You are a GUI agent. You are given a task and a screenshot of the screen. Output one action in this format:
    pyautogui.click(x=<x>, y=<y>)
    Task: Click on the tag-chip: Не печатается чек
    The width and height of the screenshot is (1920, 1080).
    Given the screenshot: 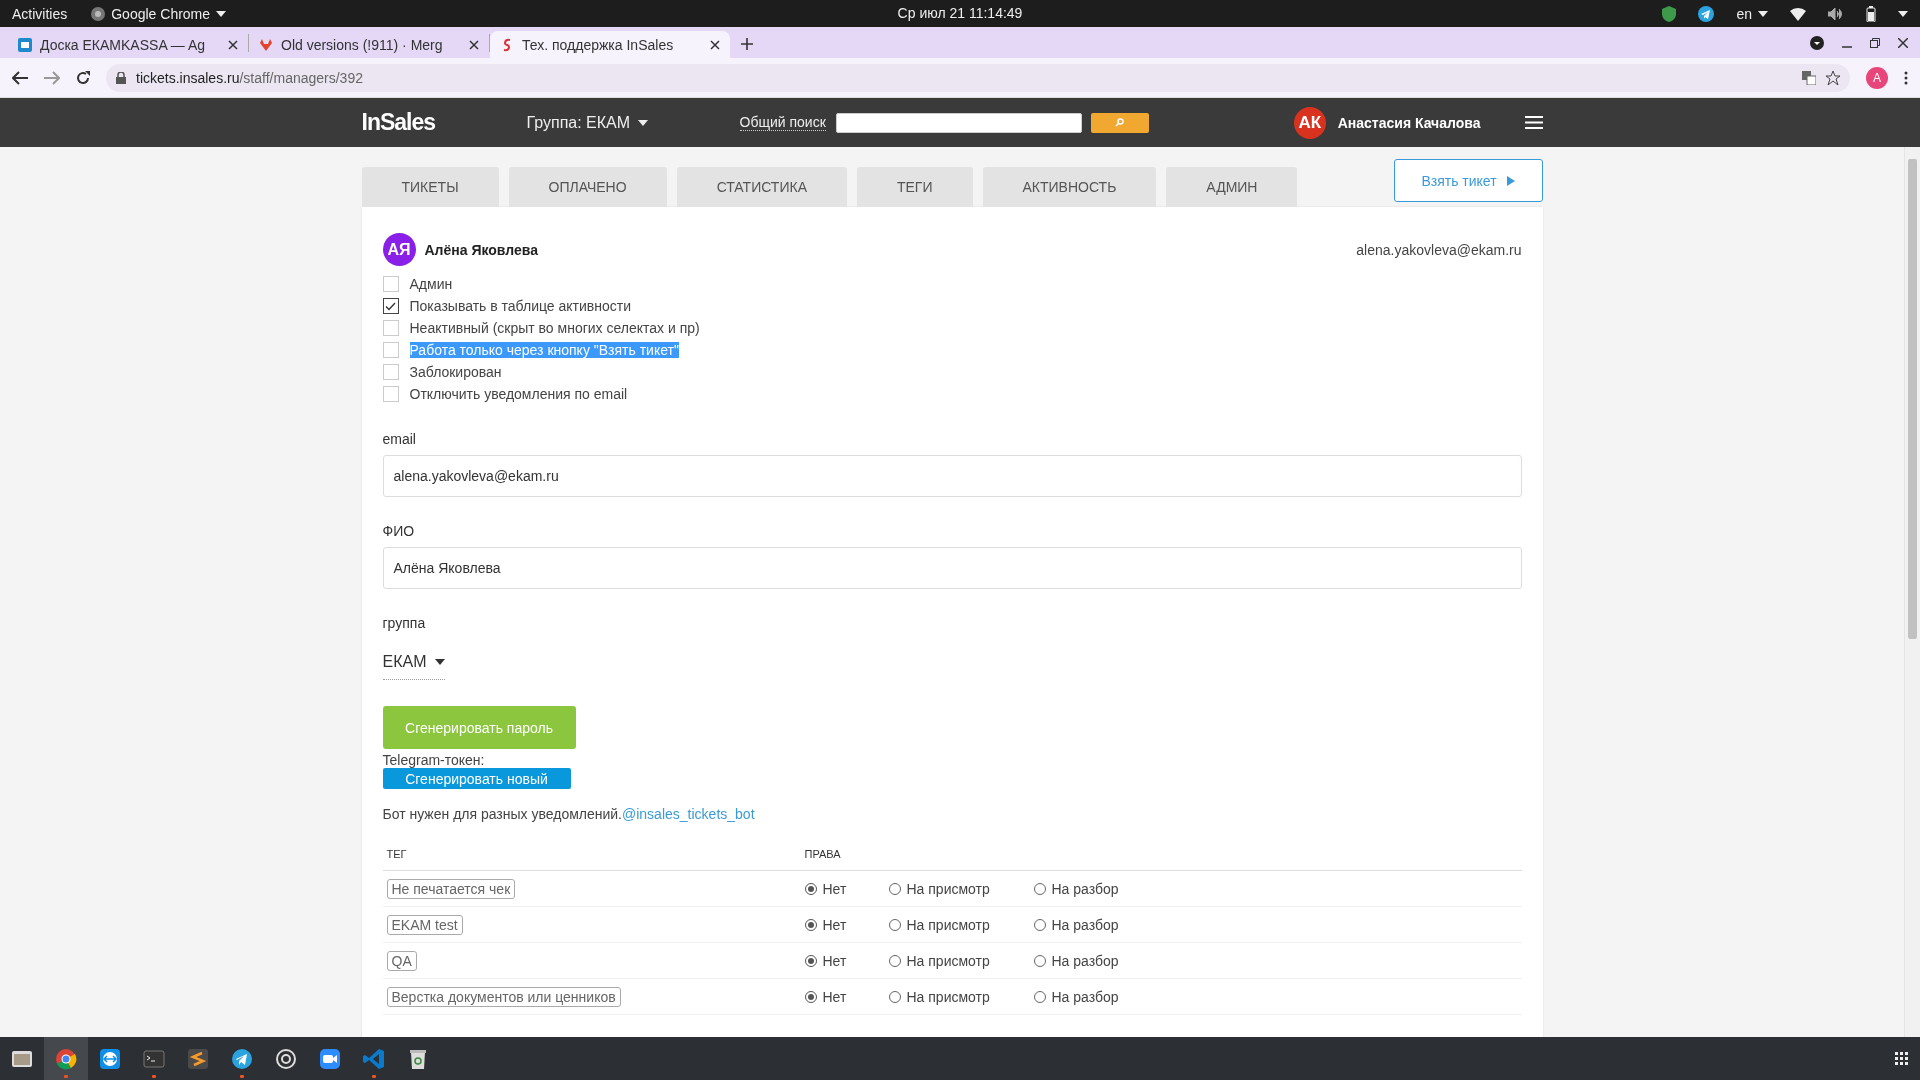 What is the action you would take?
    pyautogui.click(x=451, y=888)
    